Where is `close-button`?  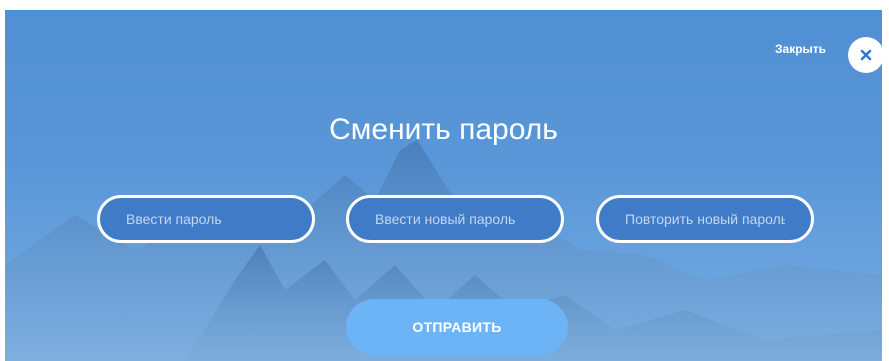 close-button is located at coordinates (865, 55).